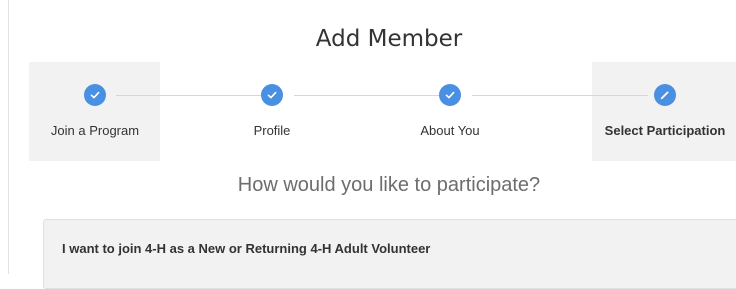 Image resolution: width=736 pixels, height=289 pixels. I want to click on participation-question: How would you like to participate?, so click(389, 185).